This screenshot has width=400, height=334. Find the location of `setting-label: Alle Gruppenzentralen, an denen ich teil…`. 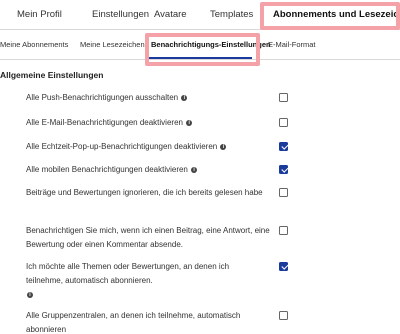

setting-label: Alle Gruppenzentralen, an denen ich teil… is located at coordinates (133, 322).